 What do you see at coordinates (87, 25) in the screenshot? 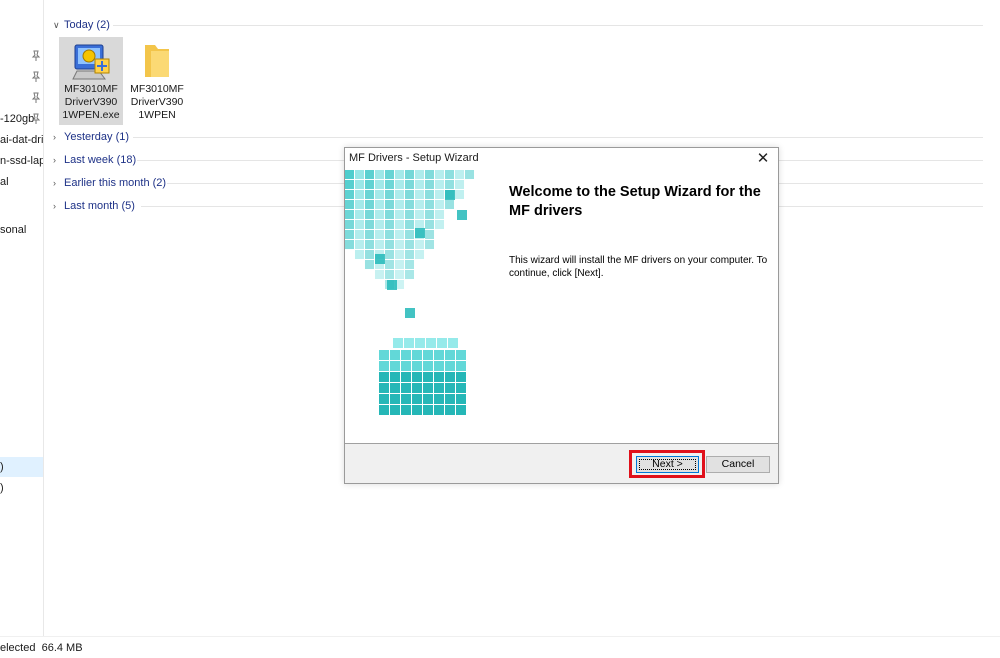
I see `group-label: Today (2)` at bounding box center [87, 25].